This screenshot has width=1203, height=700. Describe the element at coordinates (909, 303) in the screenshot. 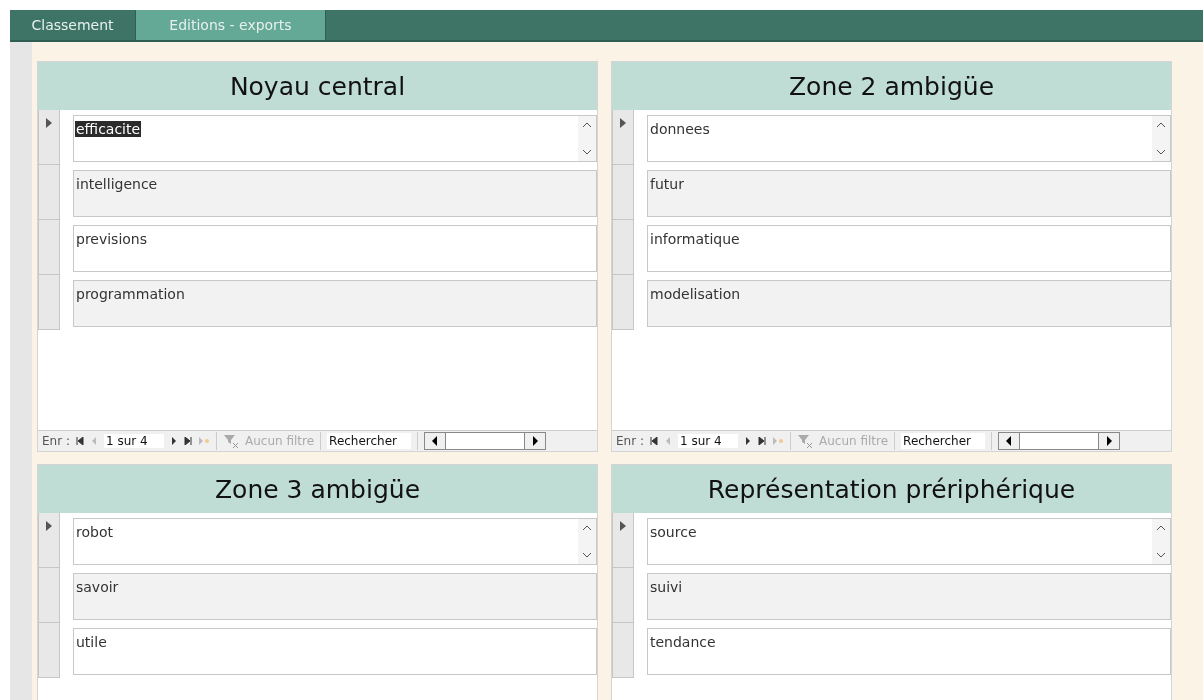

I see `text-field: modelisation` at that location.